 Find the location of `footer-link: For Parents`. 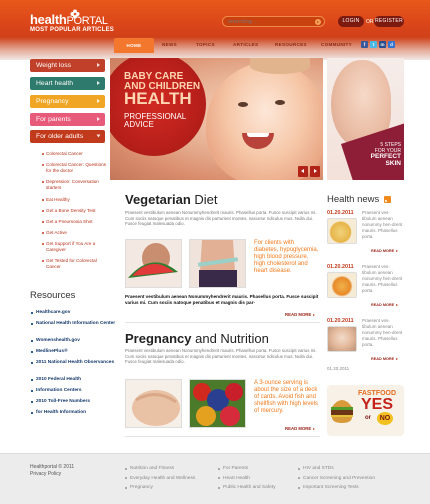

footer-link: For Parents is located at coordinates (247, 469).